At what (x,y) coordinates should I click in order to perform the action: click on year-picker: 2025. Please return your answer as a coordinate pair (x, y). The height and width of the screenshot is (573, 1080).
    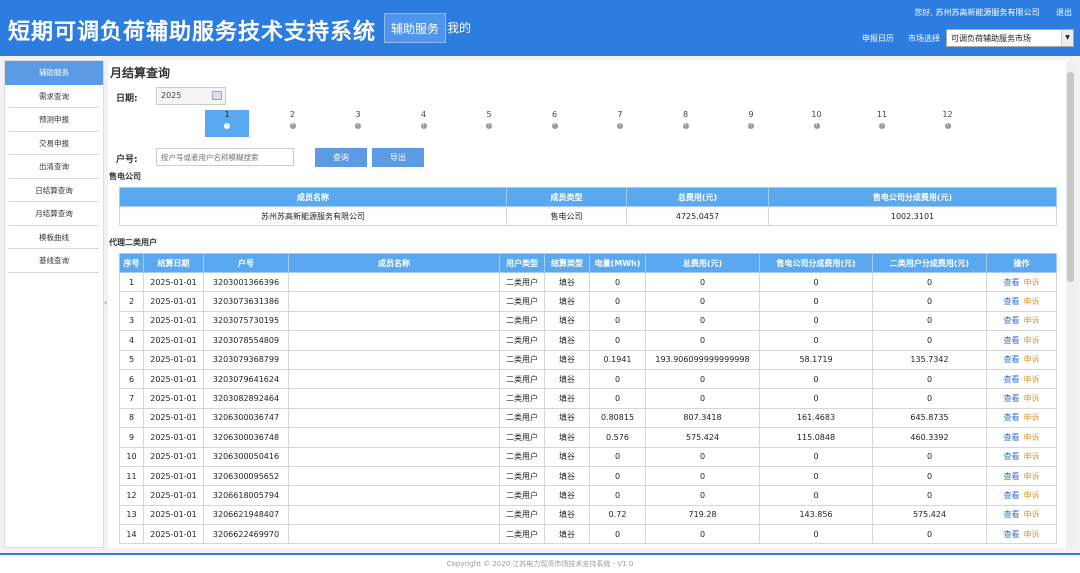
    Looking at the image, I should click on (191, 96).